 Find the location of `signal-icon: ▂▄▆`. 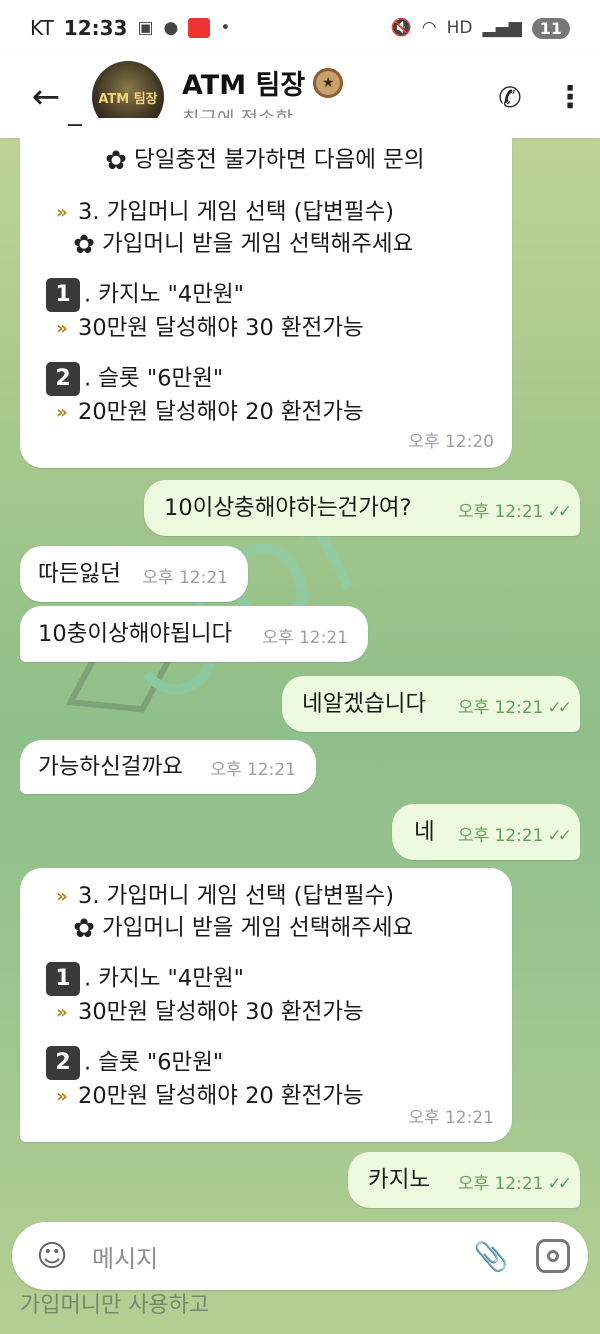

signal-icon: ▂▄▆ is located at coordinates (502, 28).